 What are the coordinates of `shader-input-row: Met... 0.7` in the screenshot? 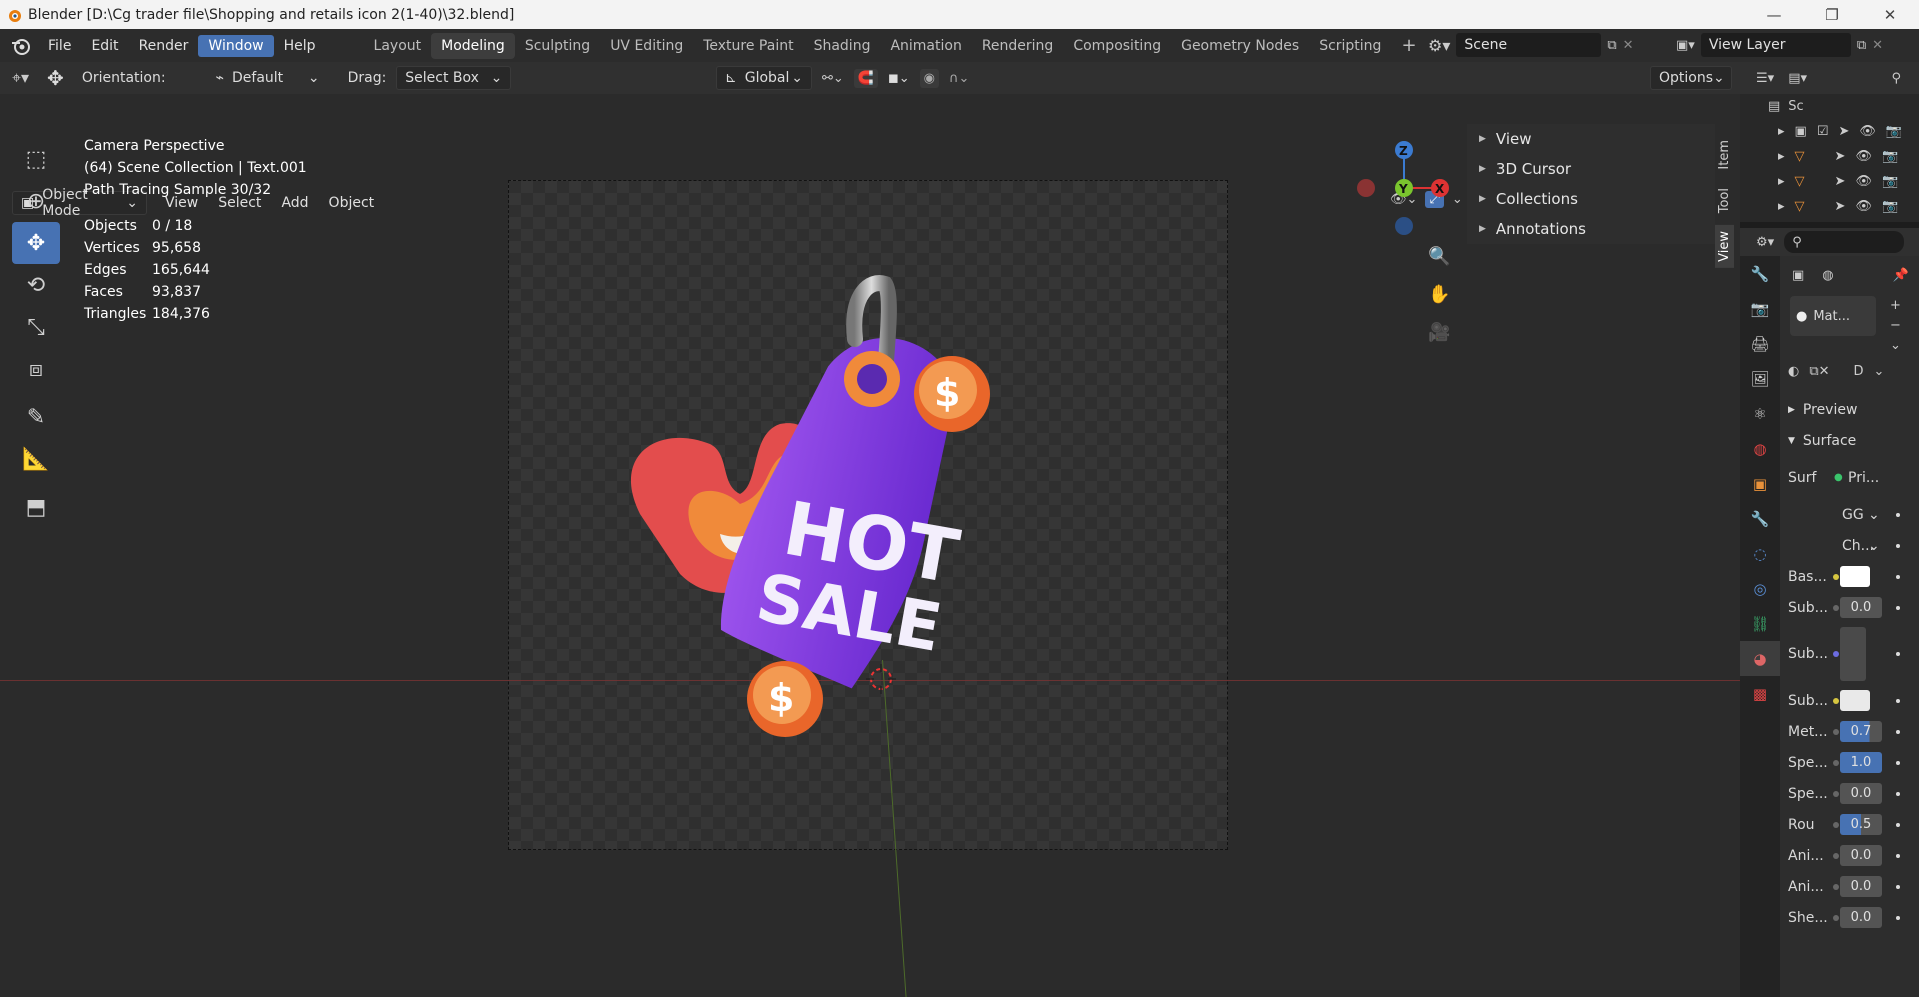 It's located at (1849, 731).